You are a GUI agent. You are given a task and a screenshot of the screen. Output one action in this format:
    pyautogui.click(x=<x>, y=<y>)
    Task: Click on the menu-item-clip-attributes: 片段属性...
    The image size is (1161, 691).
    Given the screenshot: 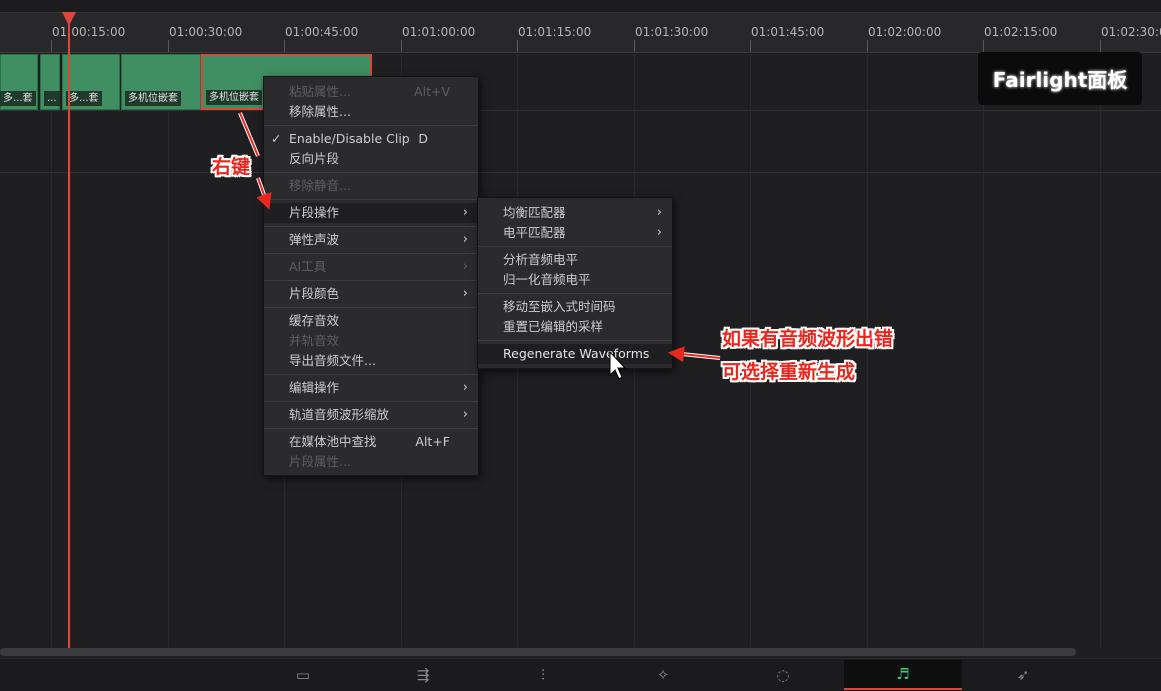 What is the action you would take?
    pyautogui.click(x=371, y=462)
    